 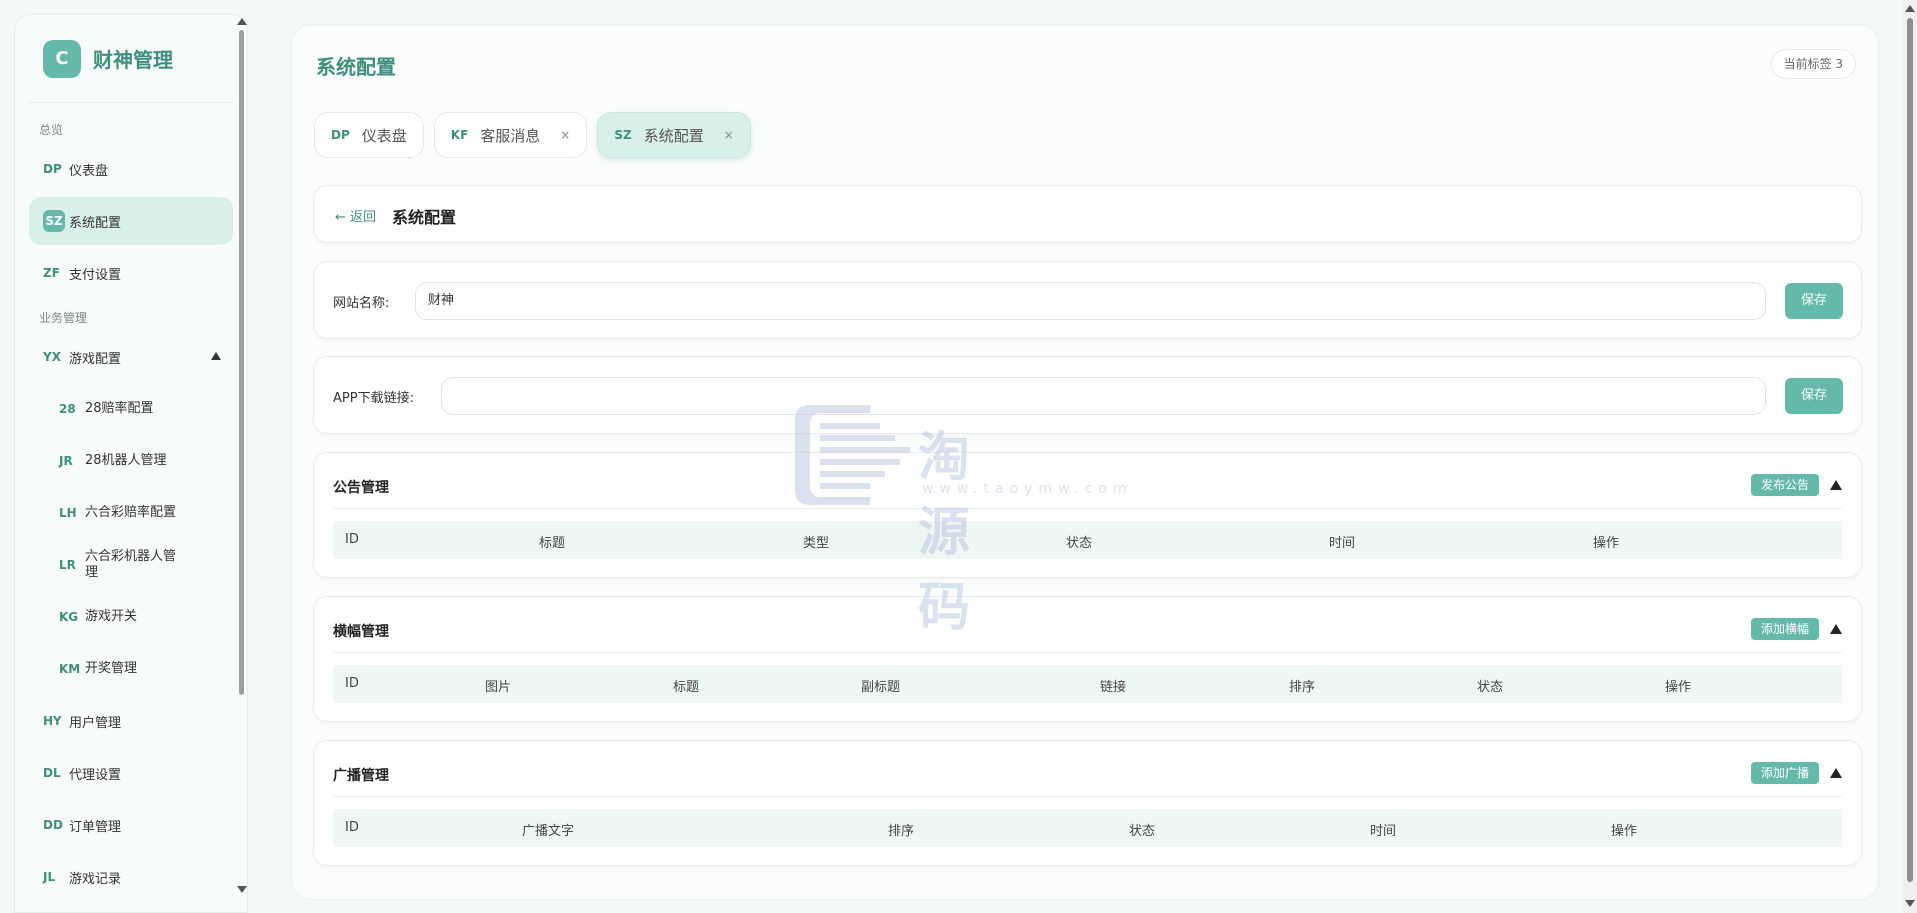 I want to click on app-link-label: APP下载链接:, so click(x=373, y=398).